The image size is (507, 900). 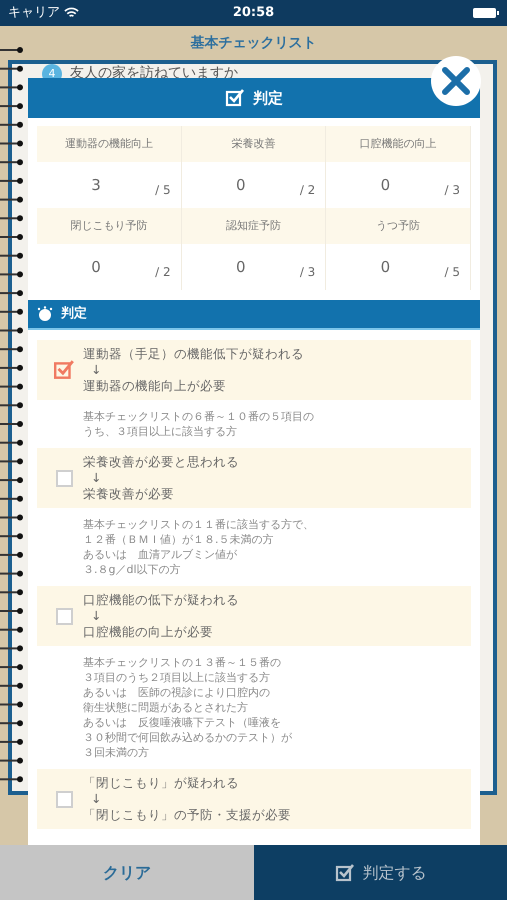 What do you see at coordinates (187, 737) in the screenshot?
I see `criteria-text: ３０秒間で何回飲み込めるかのテスト）が` at bounding box center [187, 737].